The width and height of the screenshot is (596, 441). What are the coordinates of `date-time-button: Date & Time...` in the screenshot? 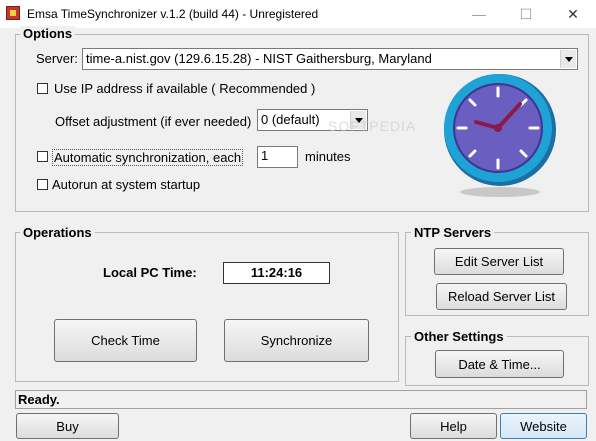 It's located at (499, 364).